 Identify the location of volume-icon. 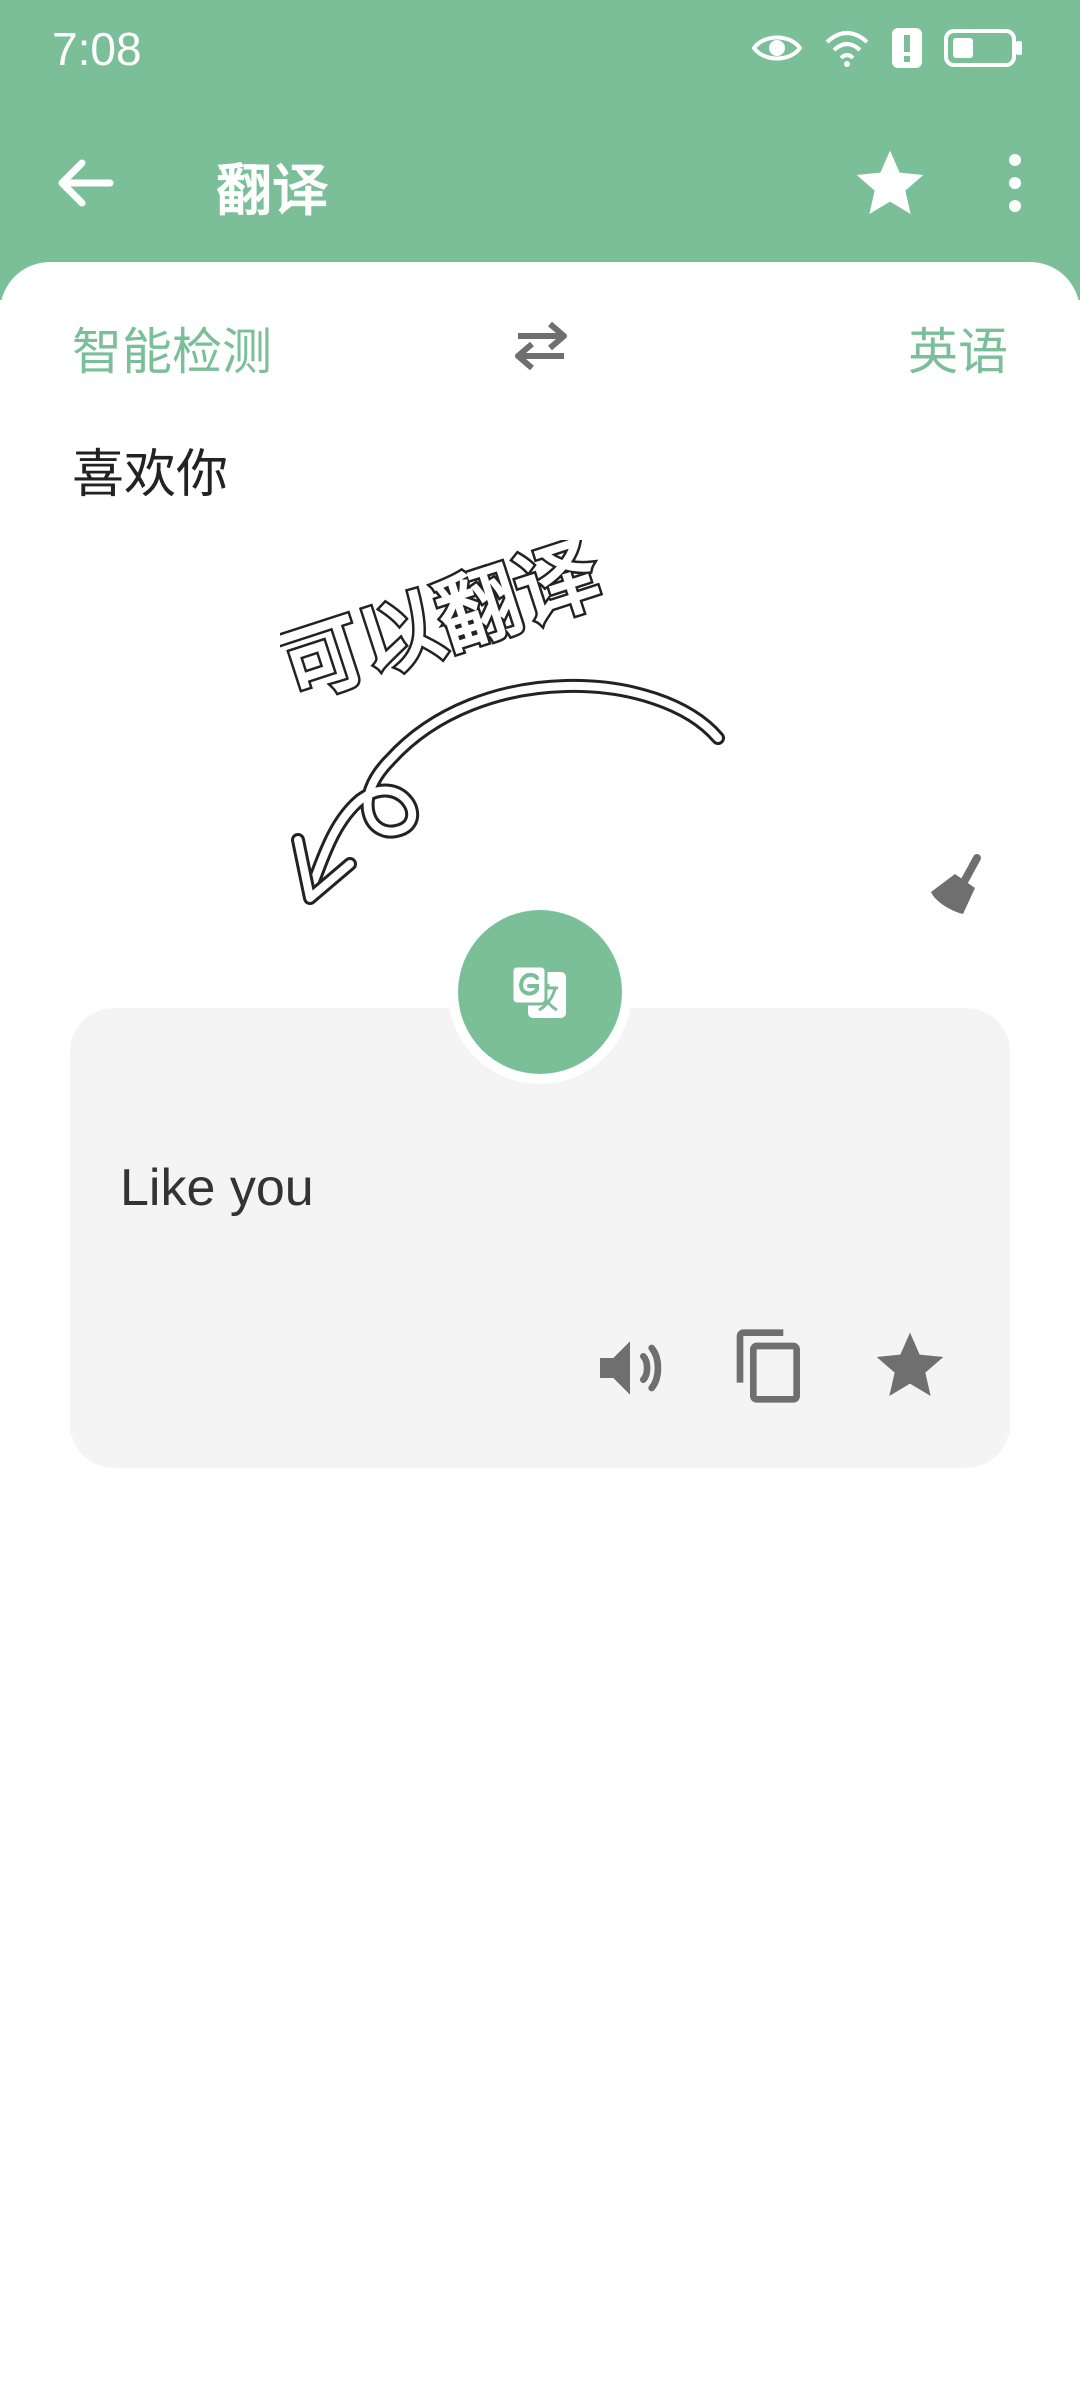
(631, 1368).